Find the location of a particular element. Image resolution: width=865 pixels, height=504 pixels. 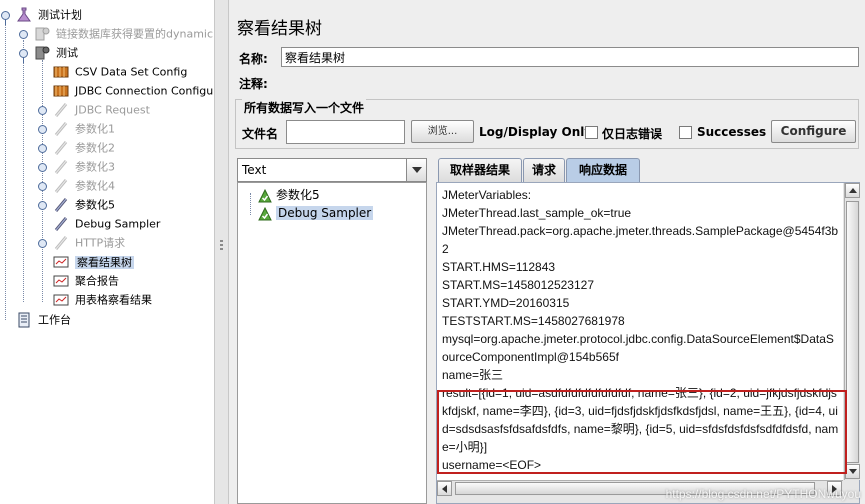

name-field is located at coordinates (570, 57).